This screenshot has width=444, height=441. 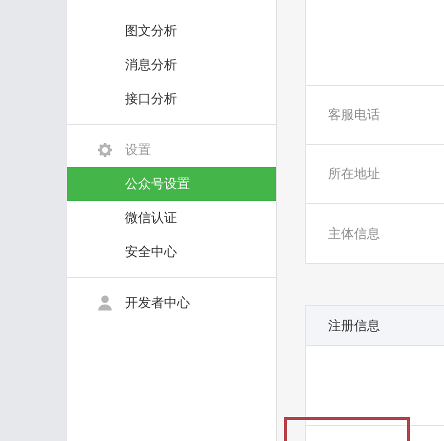 What do you see at coordinates (171, 65) in the screenshot?
I see `sidebar-item: 消息分析` at bounding box center [171, 65].